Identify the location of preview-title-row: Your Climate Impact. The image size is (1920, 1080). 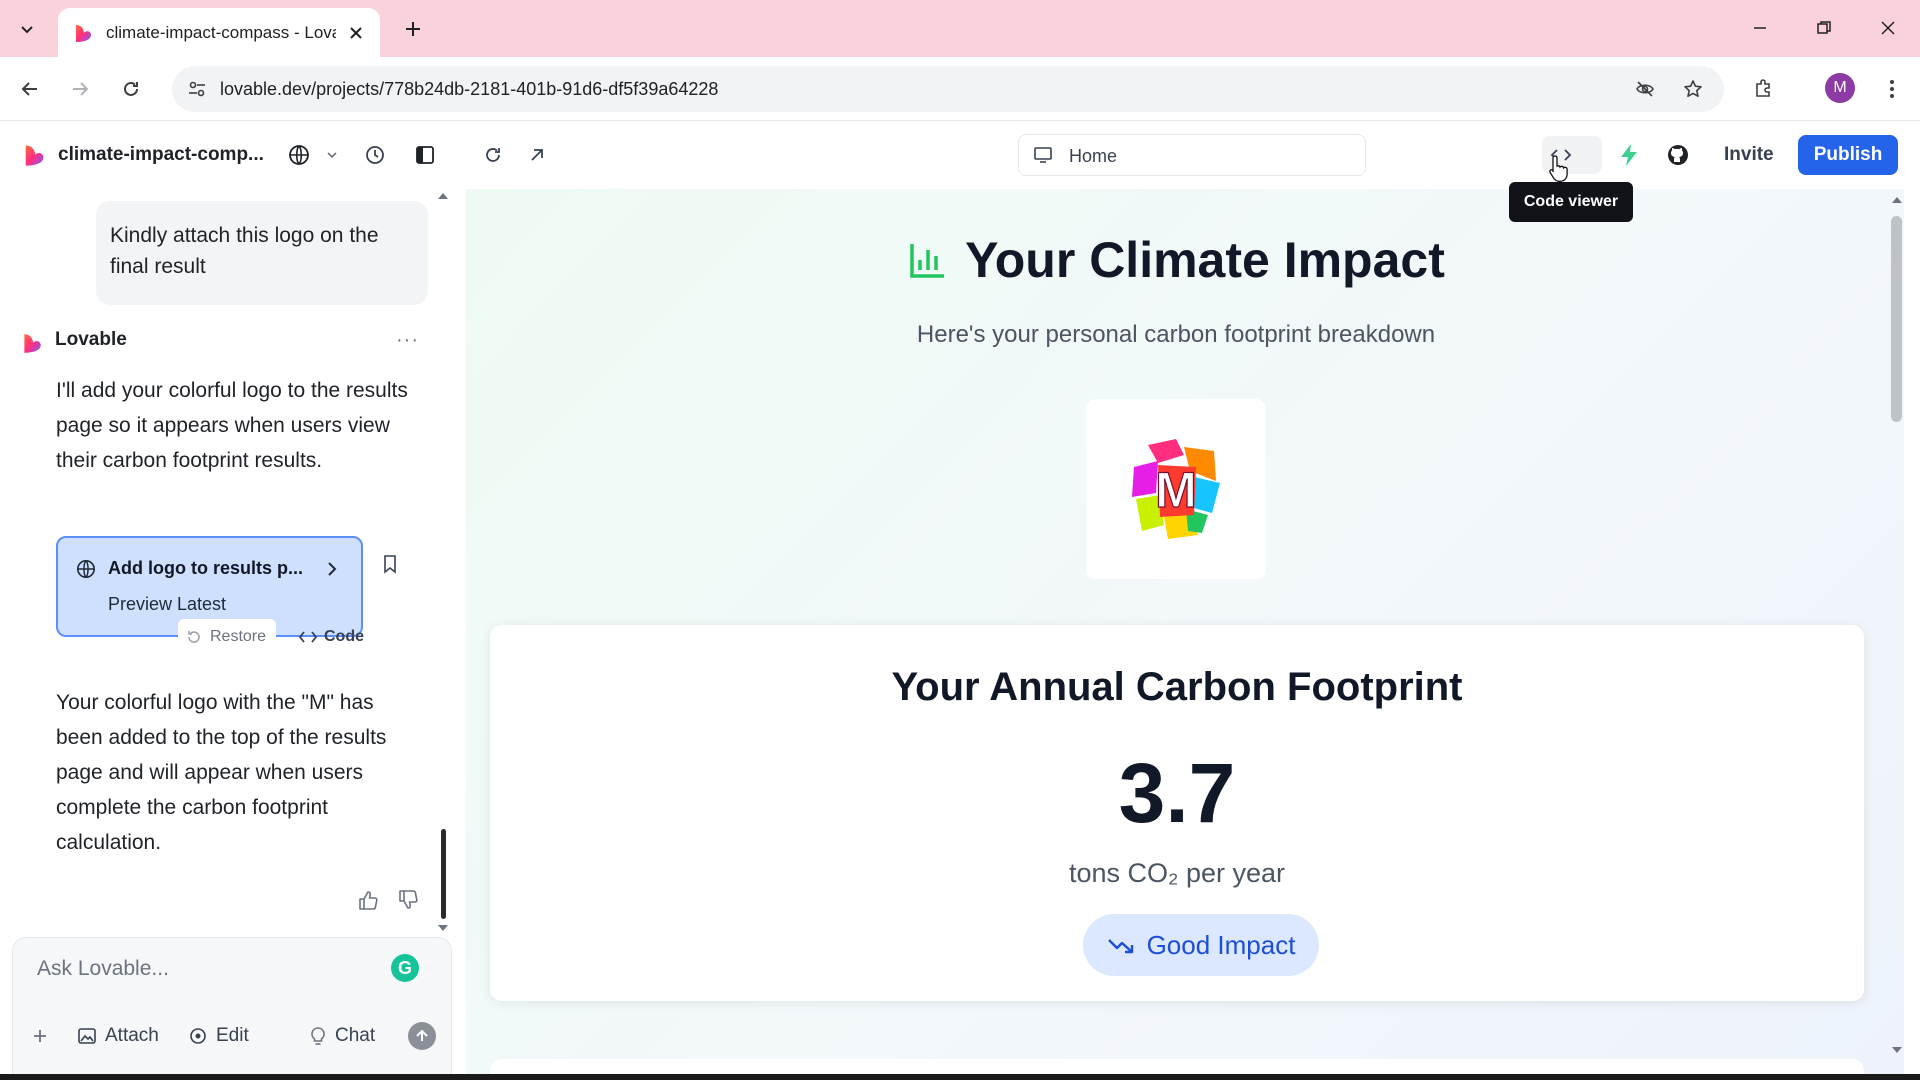
(1176, 260).